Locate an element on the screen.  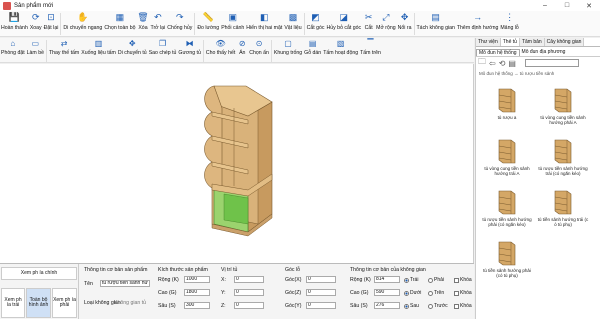
y-label: Y: is located at coordinates (223, 293).